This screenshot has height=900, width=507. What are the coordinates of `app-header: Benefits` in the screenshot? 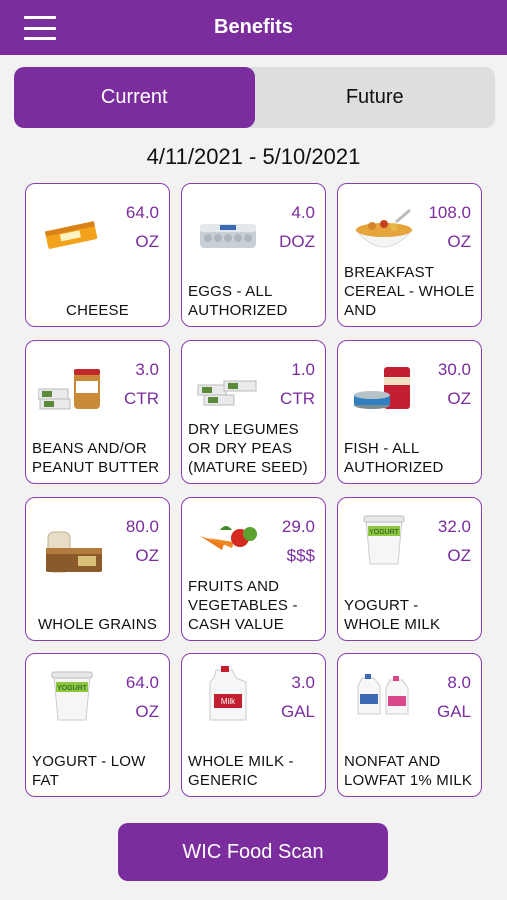 It's located at (253, 27).